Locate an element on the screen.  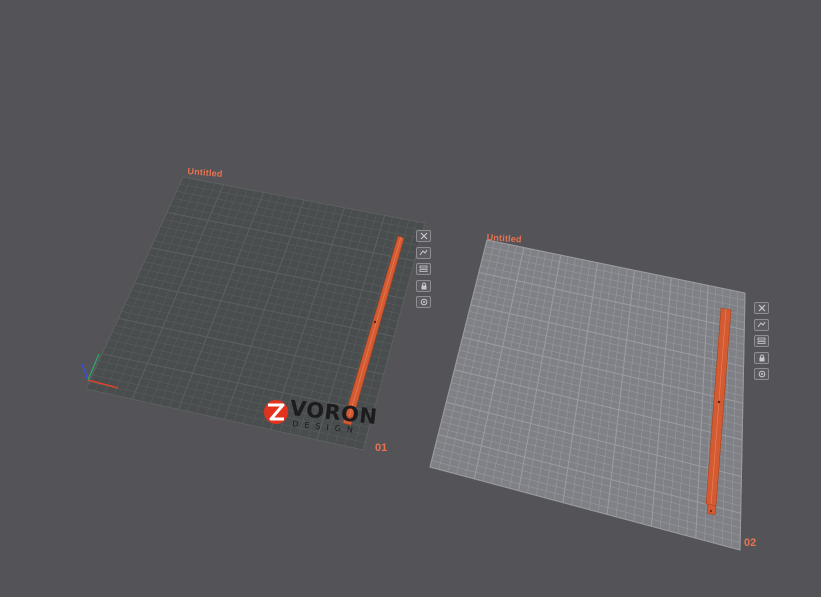
plate-2-toolbar is located at coordinates (763, 343).